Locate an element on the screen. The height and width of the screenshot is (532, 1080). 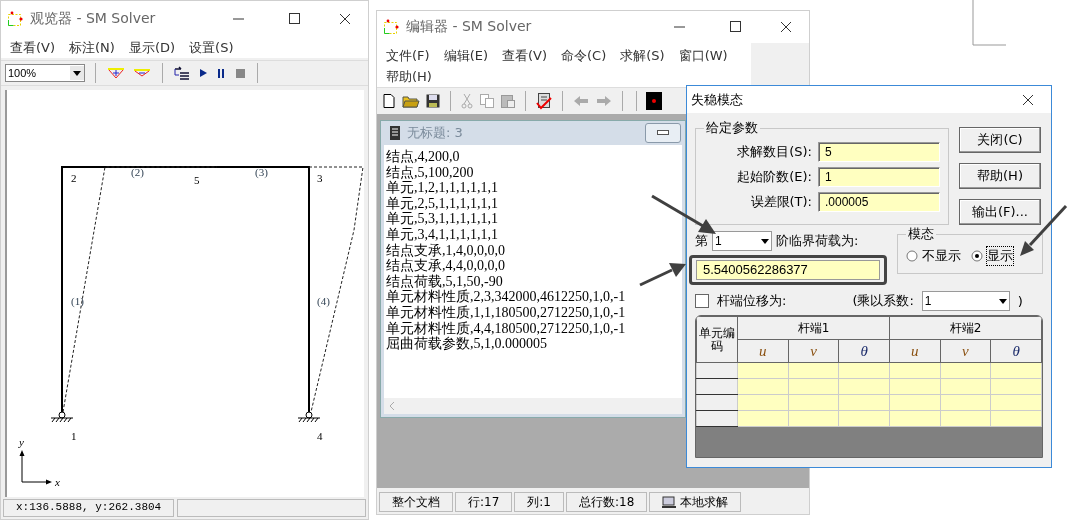
status-text: x:136.5888, y:262.3804 is located at coordinates (89, 508).